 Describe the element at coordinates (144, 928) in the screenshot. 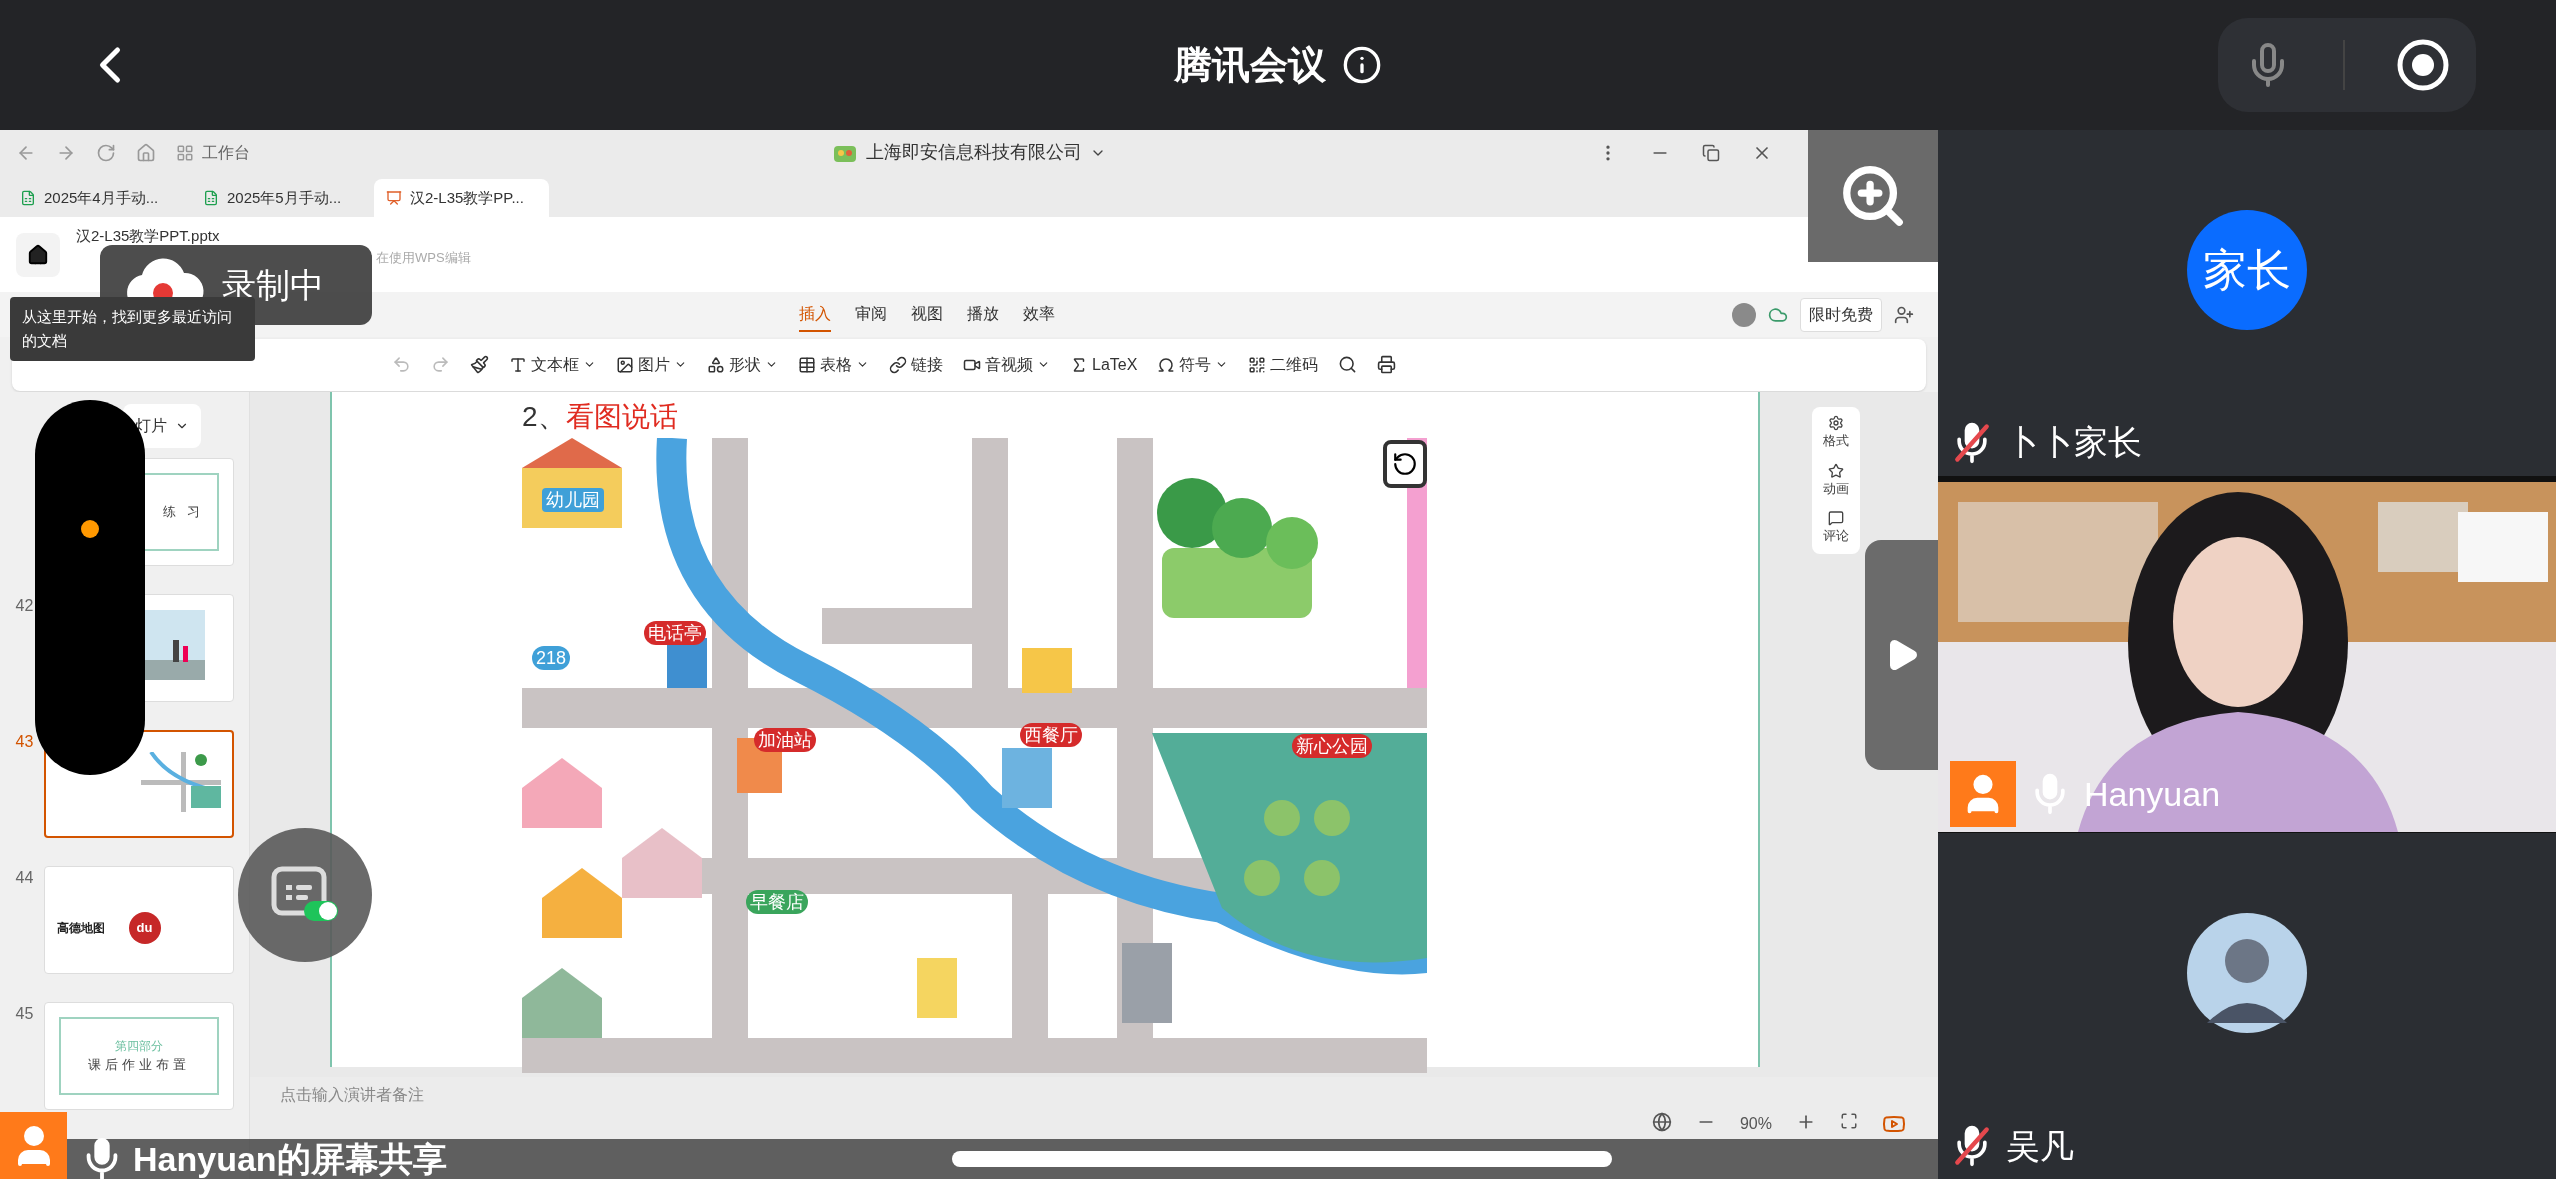

I see `thumbnail-app-logo: du` at that location.